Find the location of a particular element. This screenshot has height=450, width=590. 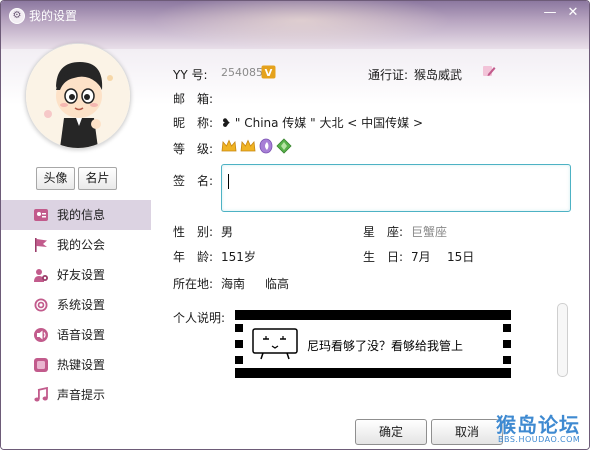

edit-pencil-icon is located at coordinates (489, 71).